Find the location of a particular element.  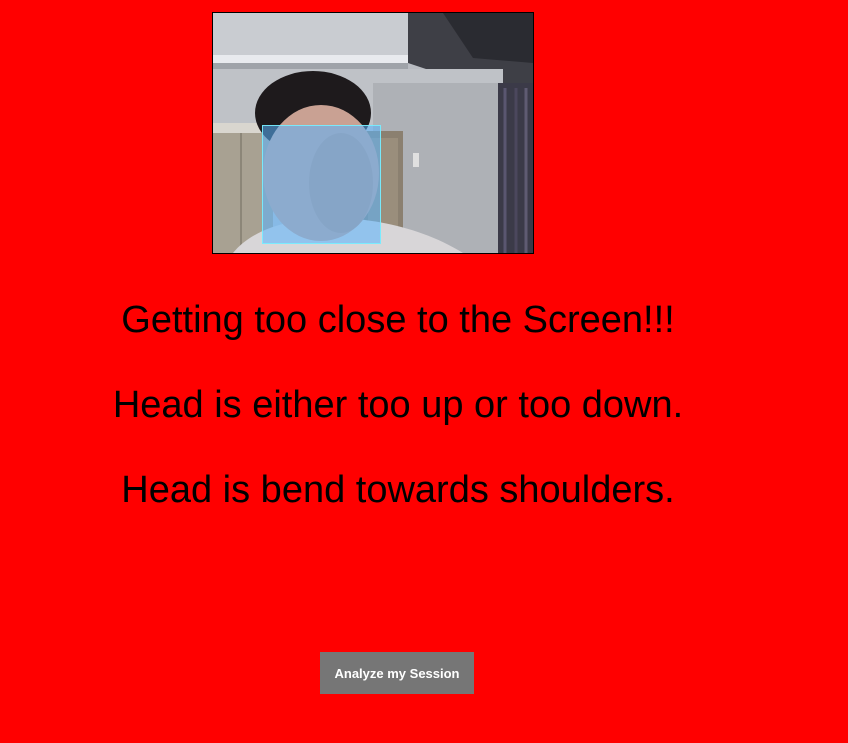

warning-head-bend-shoulders: Head is bend towards shoulders. is located at coordinates (398, 490).